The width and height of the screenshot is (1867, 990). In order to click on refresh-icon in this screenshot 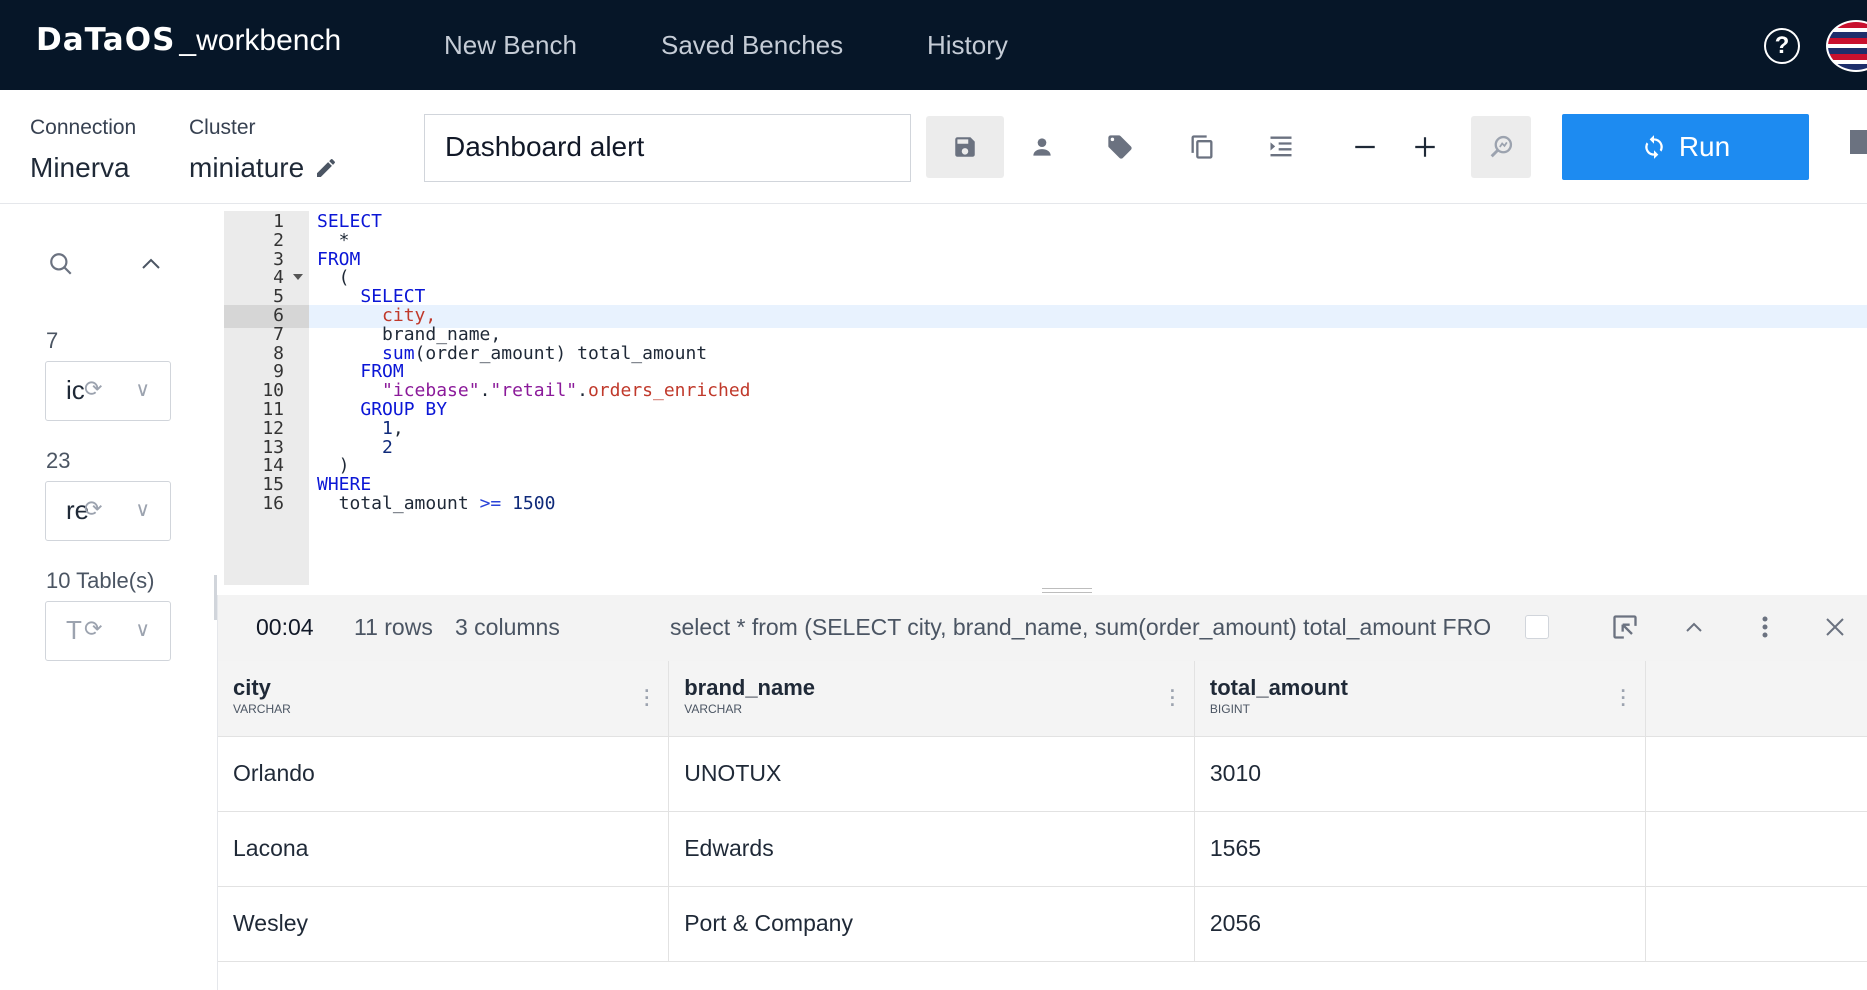, I will do `click(1654, 147)`.